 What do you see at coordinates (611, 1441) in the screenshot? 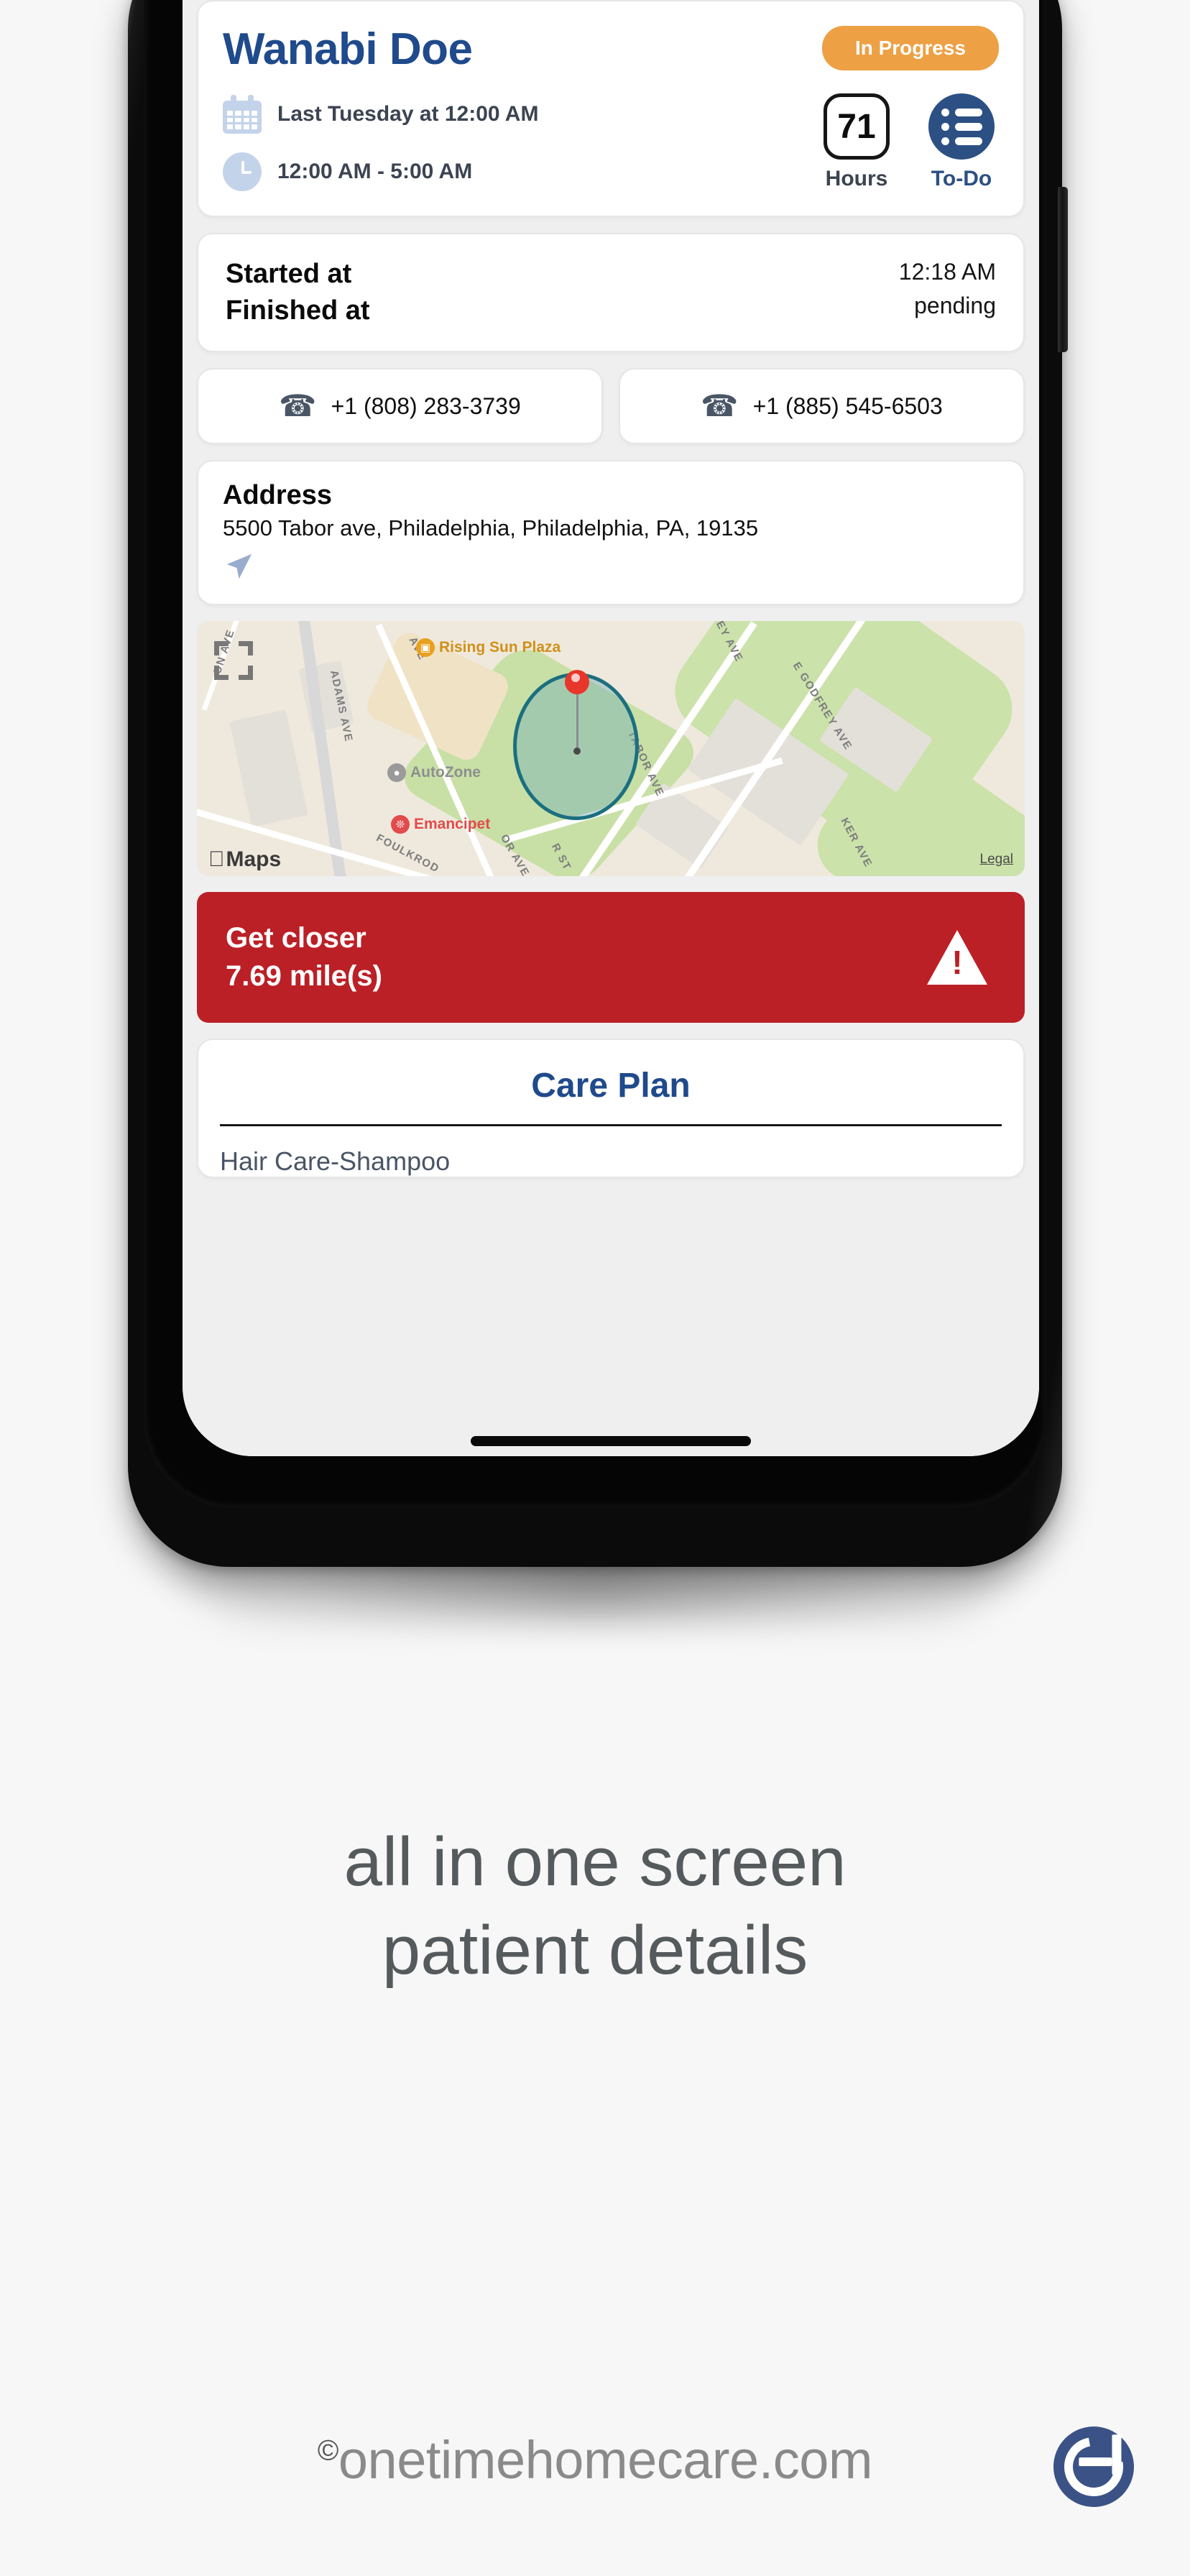
I see `home-indicator` at bounding box center [611, 1441].